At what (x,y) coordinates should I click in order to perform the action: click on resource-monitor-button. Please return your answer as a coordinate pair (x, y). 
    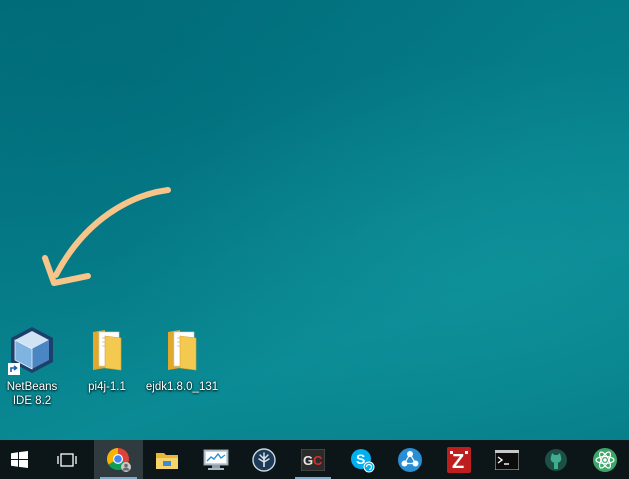
    Looking at the image, I should click on (215, 459).